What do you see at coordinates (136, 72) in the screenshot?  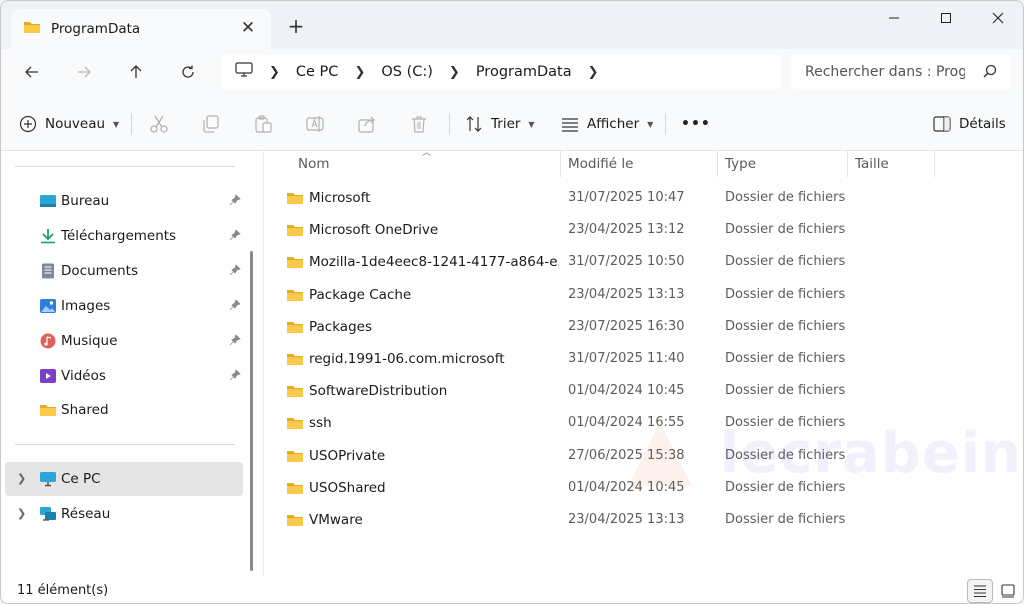 I see `up-button` at bounding box center [136, 72].